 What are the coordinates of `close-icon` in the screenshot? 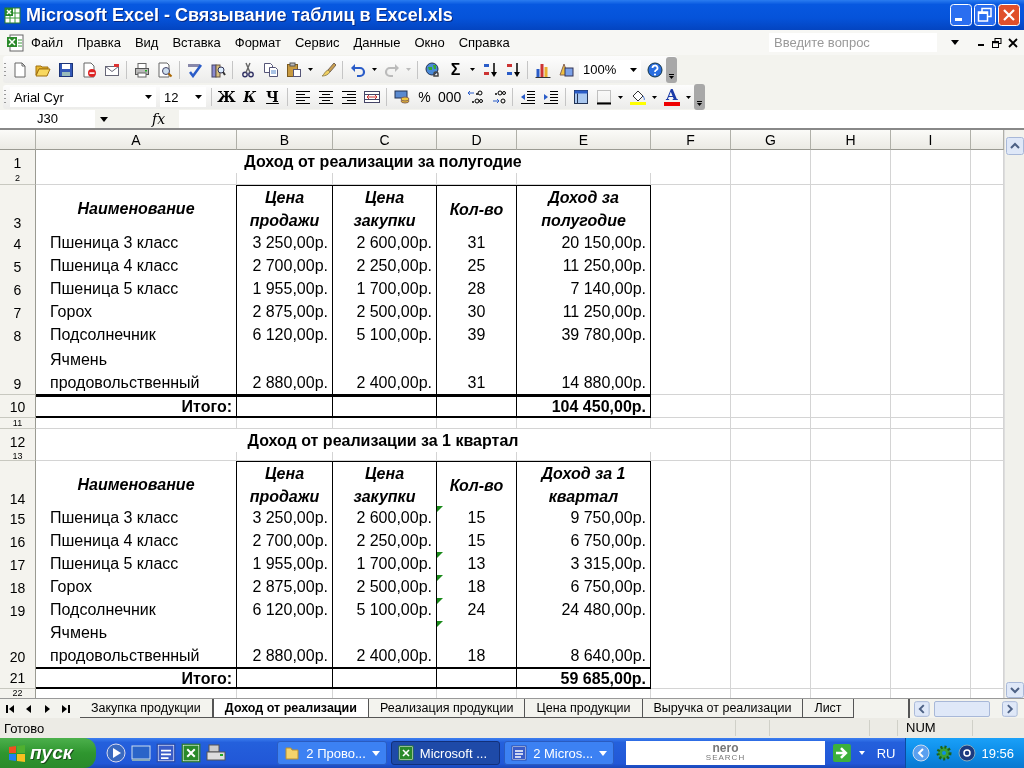 It's located at (1013, 42).